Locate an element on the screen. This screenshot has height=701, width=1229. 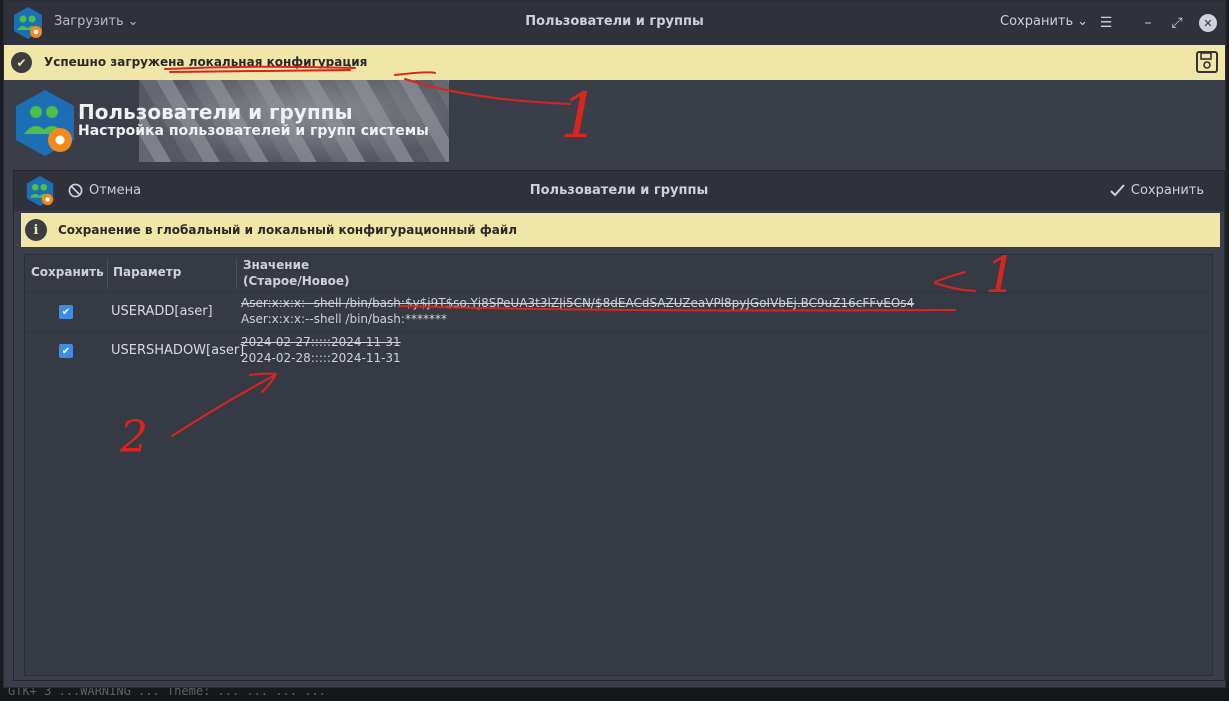
row-param: USERSHADOW[aser] is located at coordinates (178, 350).